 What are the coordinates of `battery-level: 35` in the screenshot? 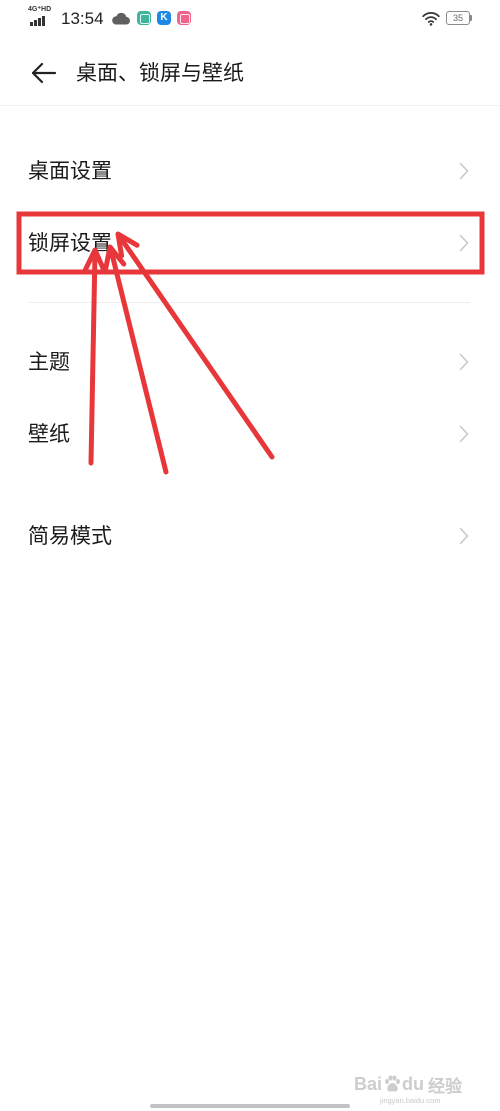 It's located at (457, 18).